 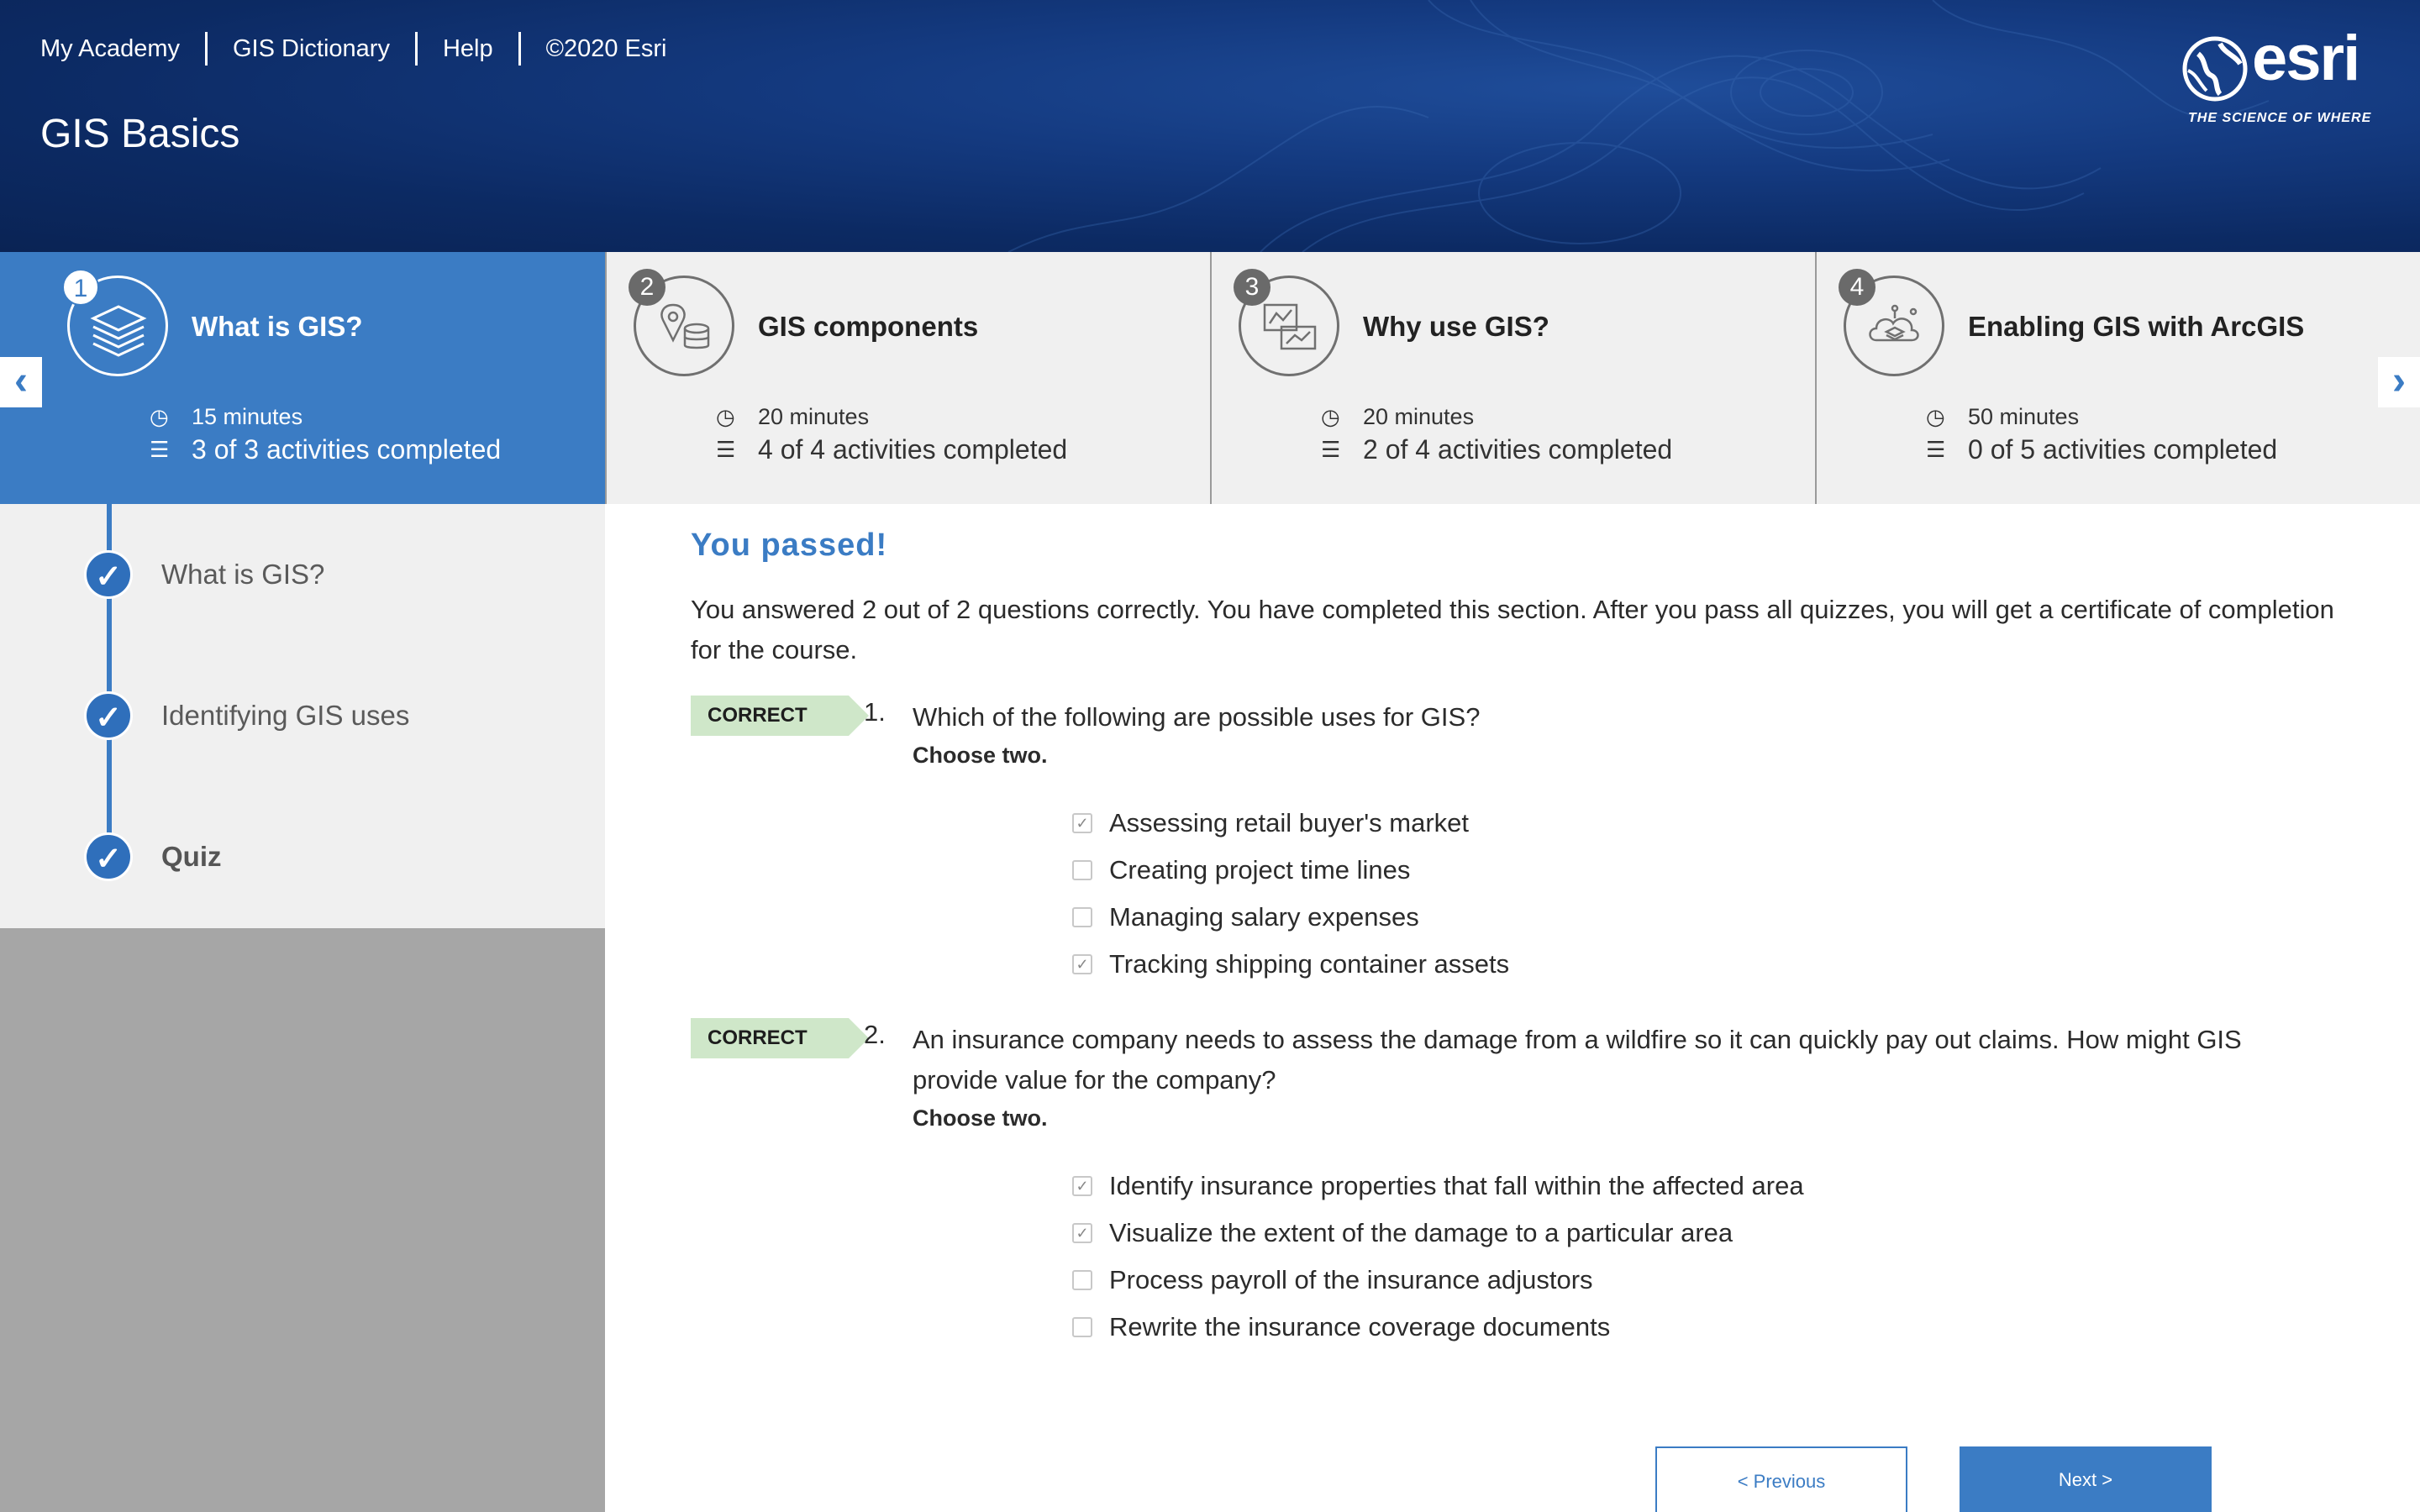 I want to click on module-title: Enabling GIS with ArcGIS, so click(x=2136, y=326).